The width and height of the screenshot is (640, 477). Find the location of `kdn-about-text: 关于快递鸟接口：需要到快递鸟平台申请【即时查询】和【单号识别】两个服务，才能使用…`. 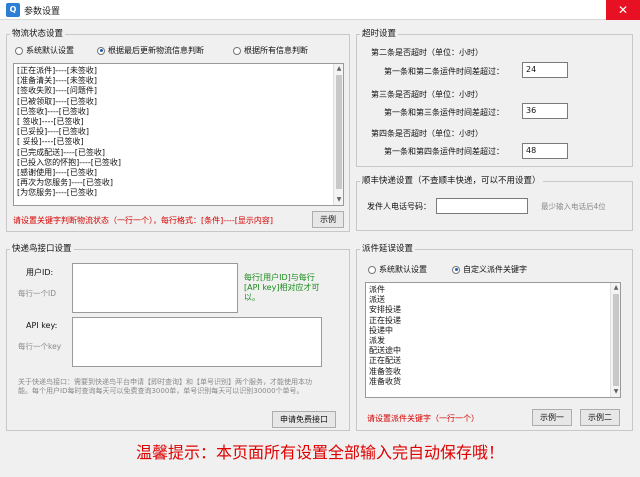

kdn-about-text: 关于快递鸟接口：需要到快递鸟平台申请【即时查询】和【单号识别】两个服务，才能使用… is located at coordinates (165, 386).